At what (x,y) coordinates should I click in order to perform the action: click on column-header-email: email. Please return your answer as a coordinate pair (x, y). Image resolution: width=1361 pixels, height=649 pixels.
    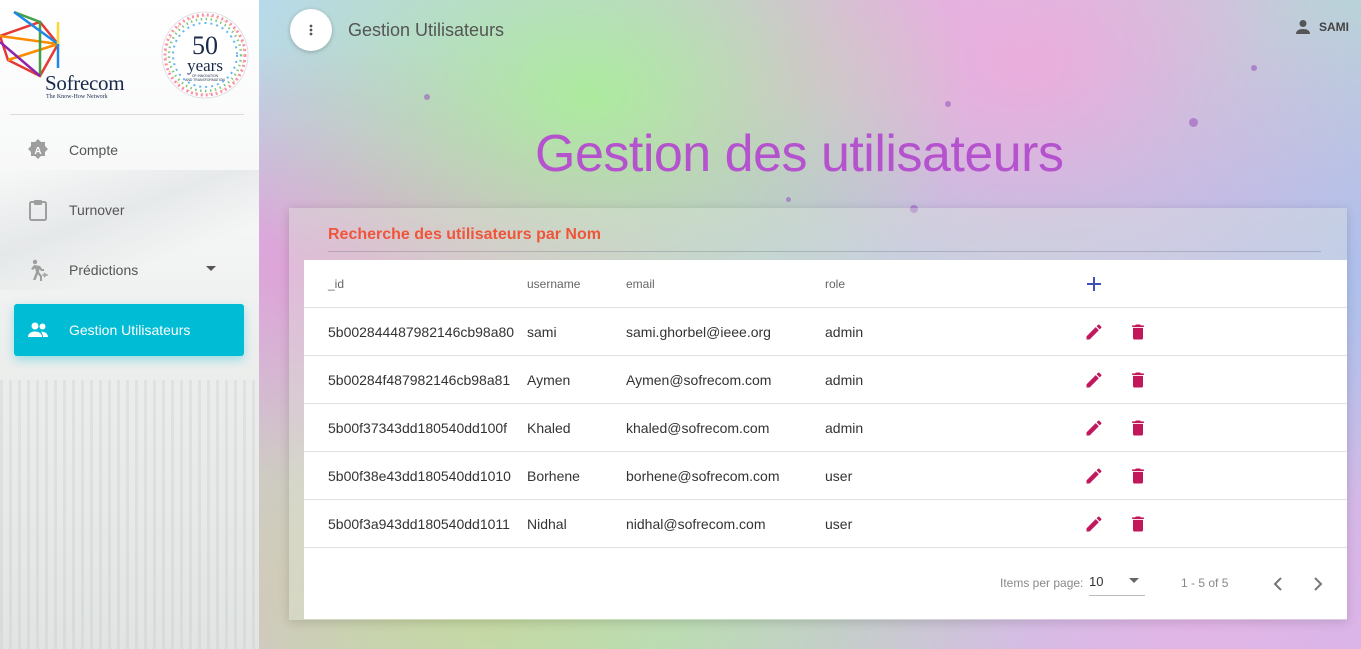
    Looking at the image, I should click on (640, 284).